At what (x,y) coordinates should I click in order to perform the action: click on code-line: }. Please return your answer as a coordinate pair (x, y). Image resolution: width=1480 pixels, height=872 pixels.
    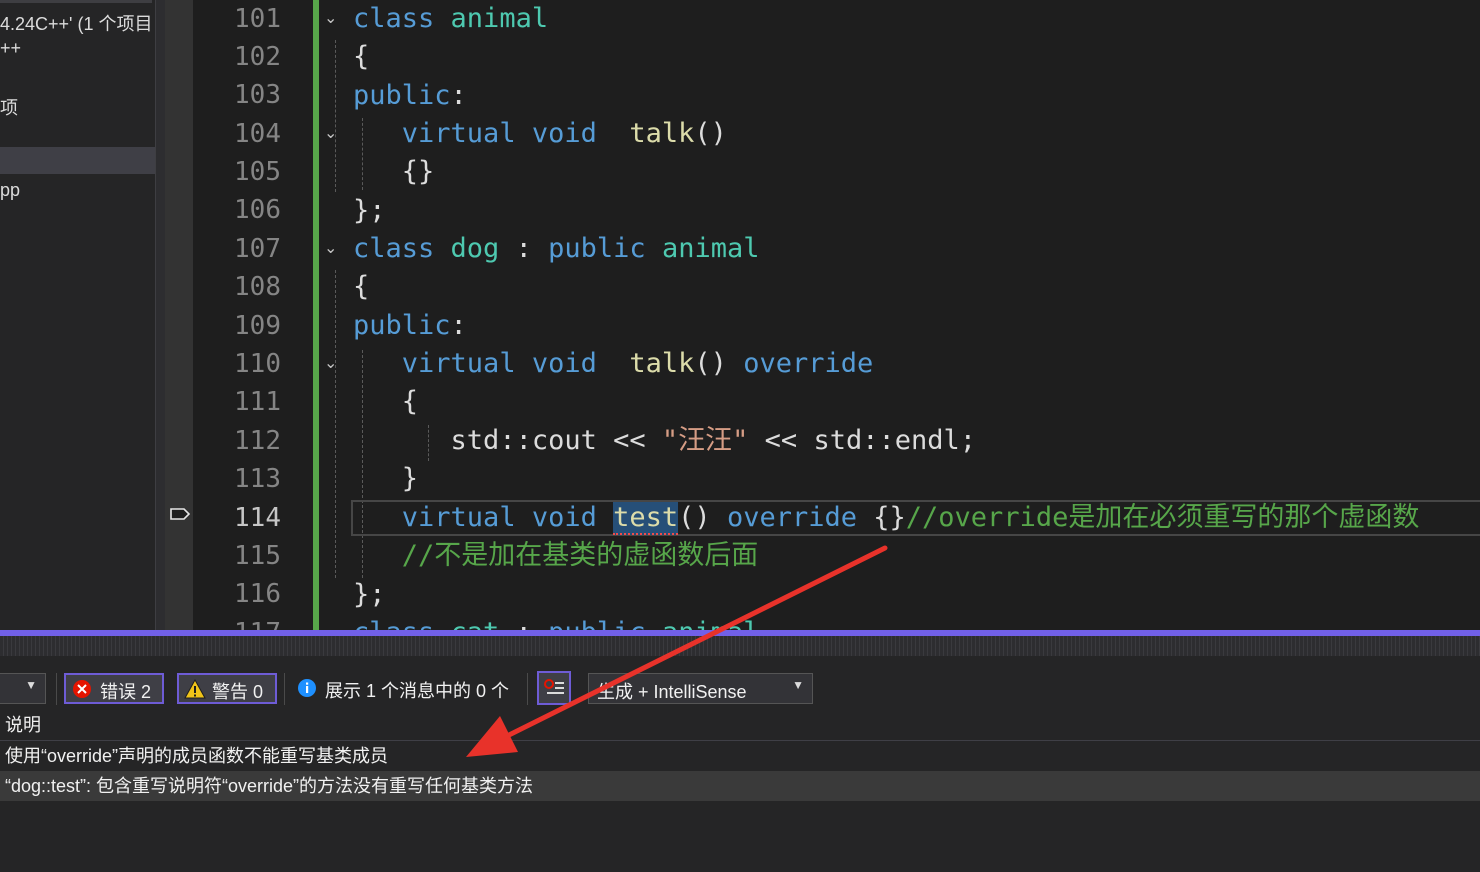
    Looking at the image, I should click on (385, 479).